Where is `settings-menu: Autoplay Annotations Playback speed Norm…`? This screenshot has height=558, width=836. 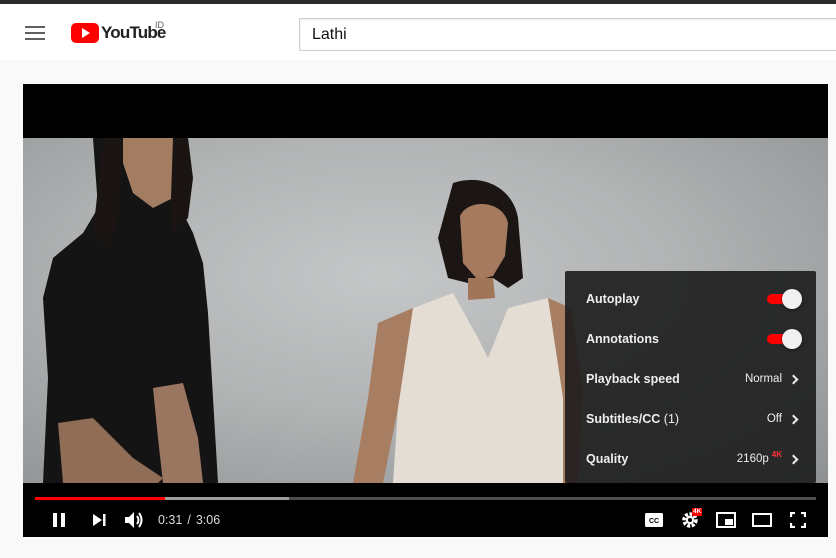 settings-menu: Autoplay Annotations Playback speed Norm… is located at coordinates (690, 377).